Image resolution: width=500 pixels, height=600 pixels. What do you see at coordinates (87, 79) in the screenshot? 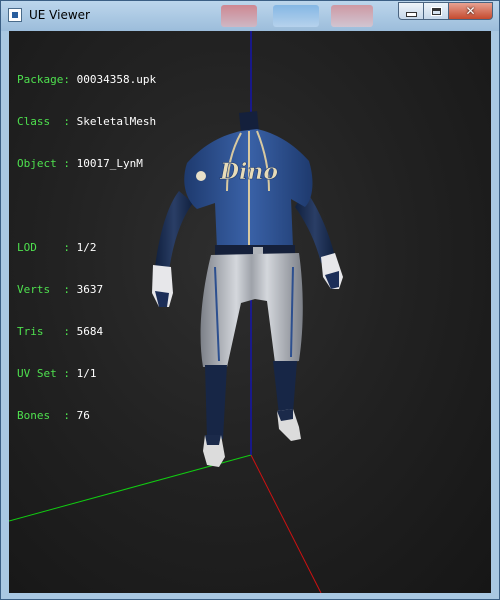
I see `info-row-package: Package: 00034358.upk` at bounding box center [87, 79].